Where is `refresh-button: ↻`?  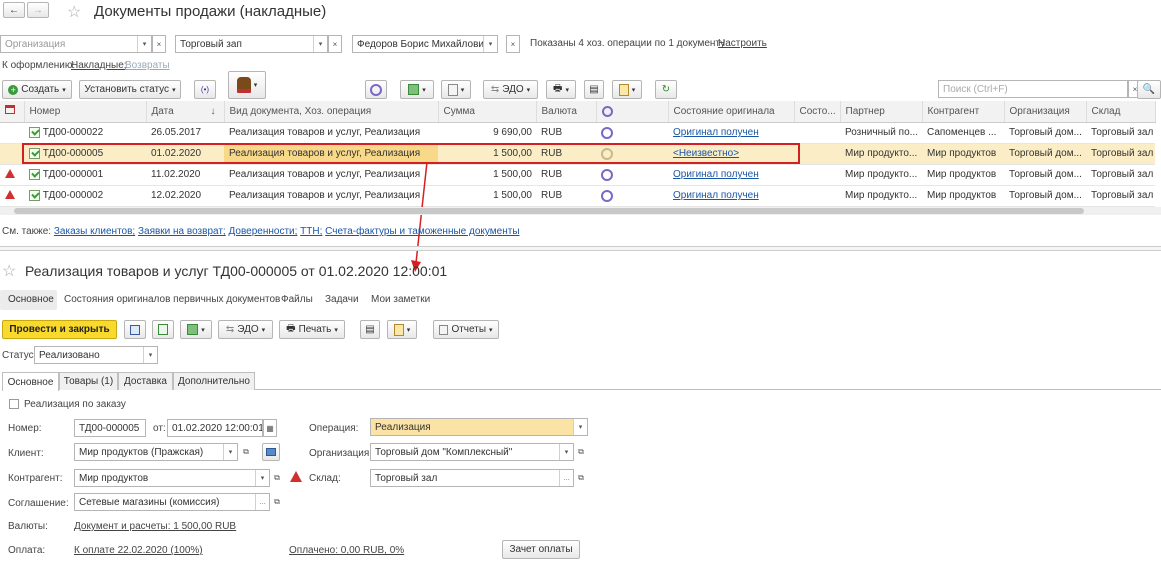
refresh-button: ↻ is located at coordinates (666, 89).